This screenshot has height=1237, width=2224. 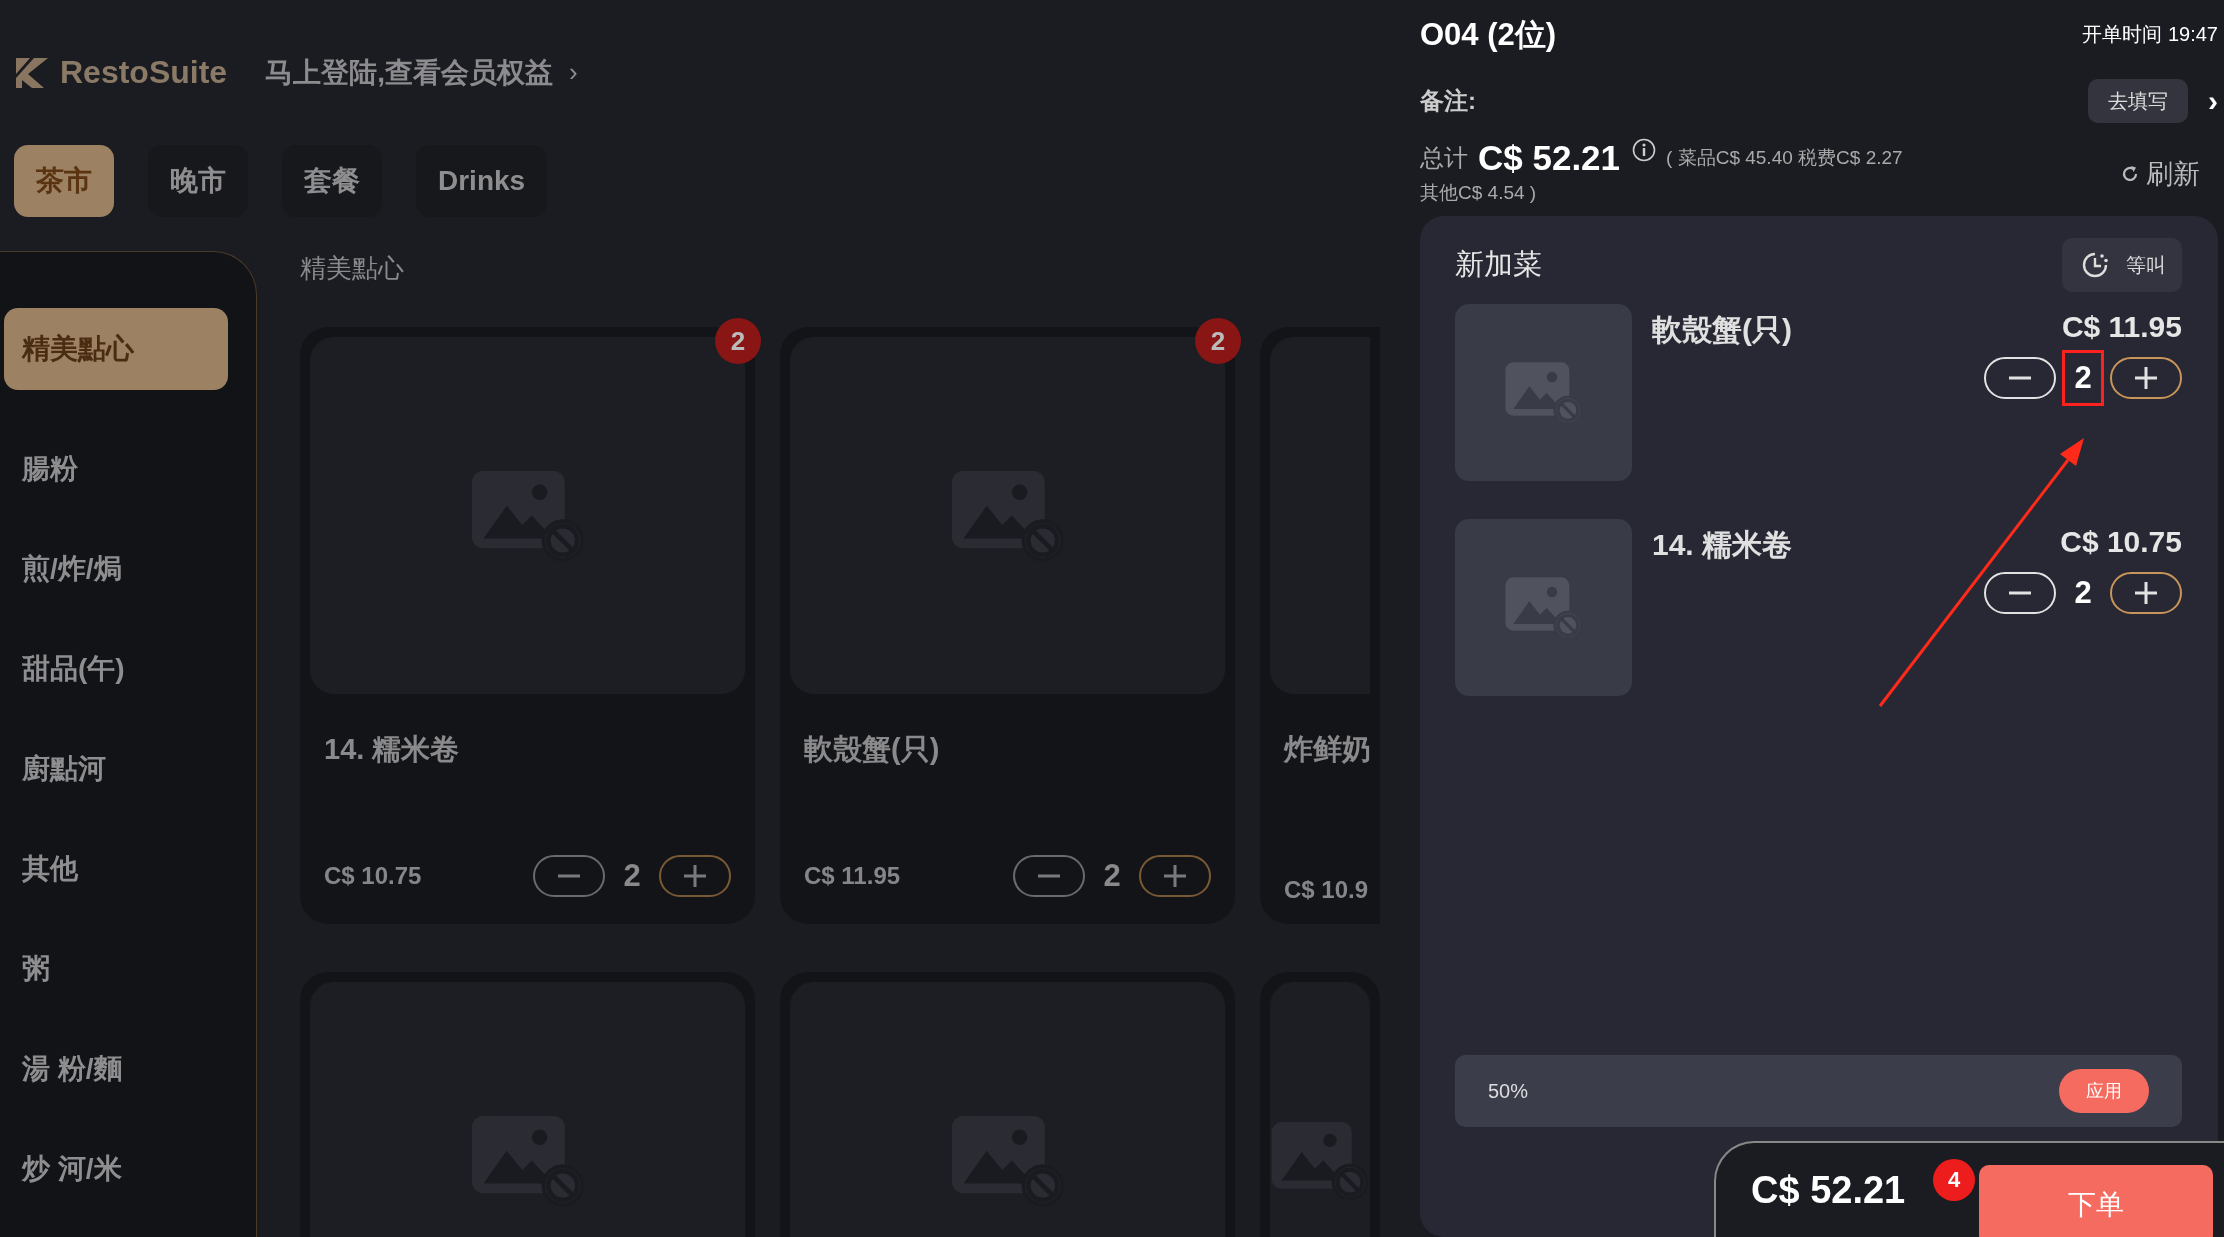 What do you see at coordinates (1722, 330) in the screenshot?
I see `item-name: 軟殼蟹(只)` at bounding box center [1722, 330].